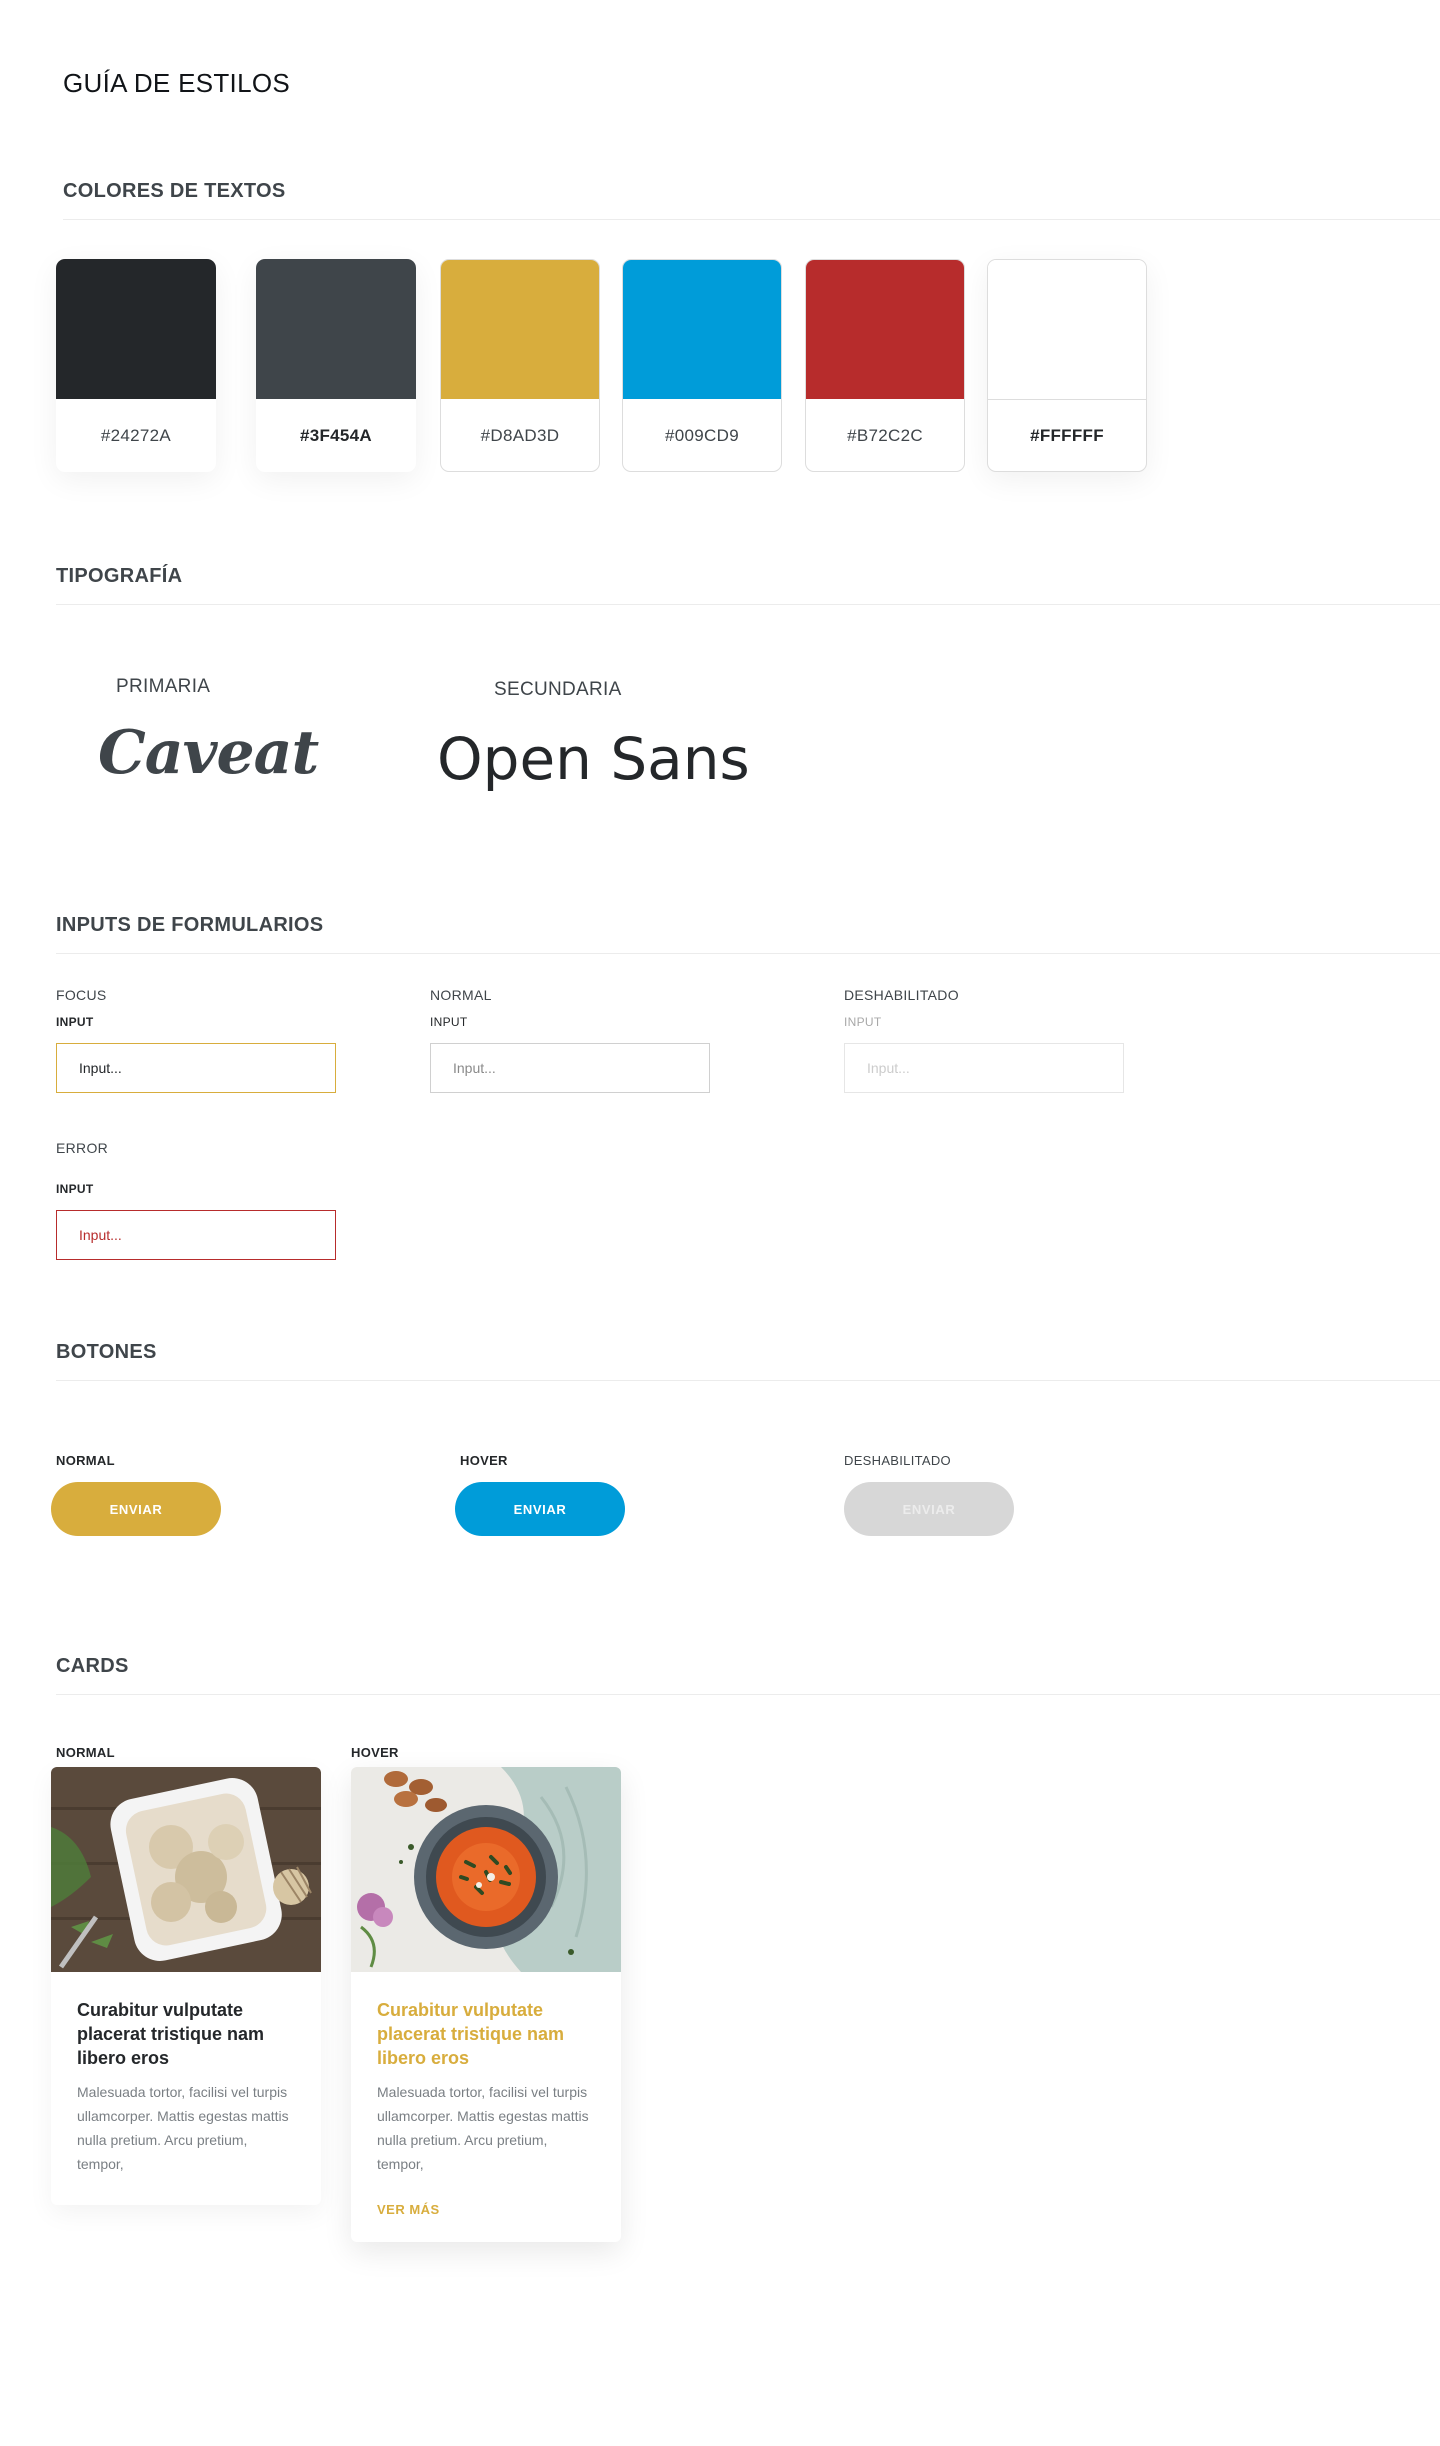  I want to click on input-error-label: INPUT, so click(75, 1189).